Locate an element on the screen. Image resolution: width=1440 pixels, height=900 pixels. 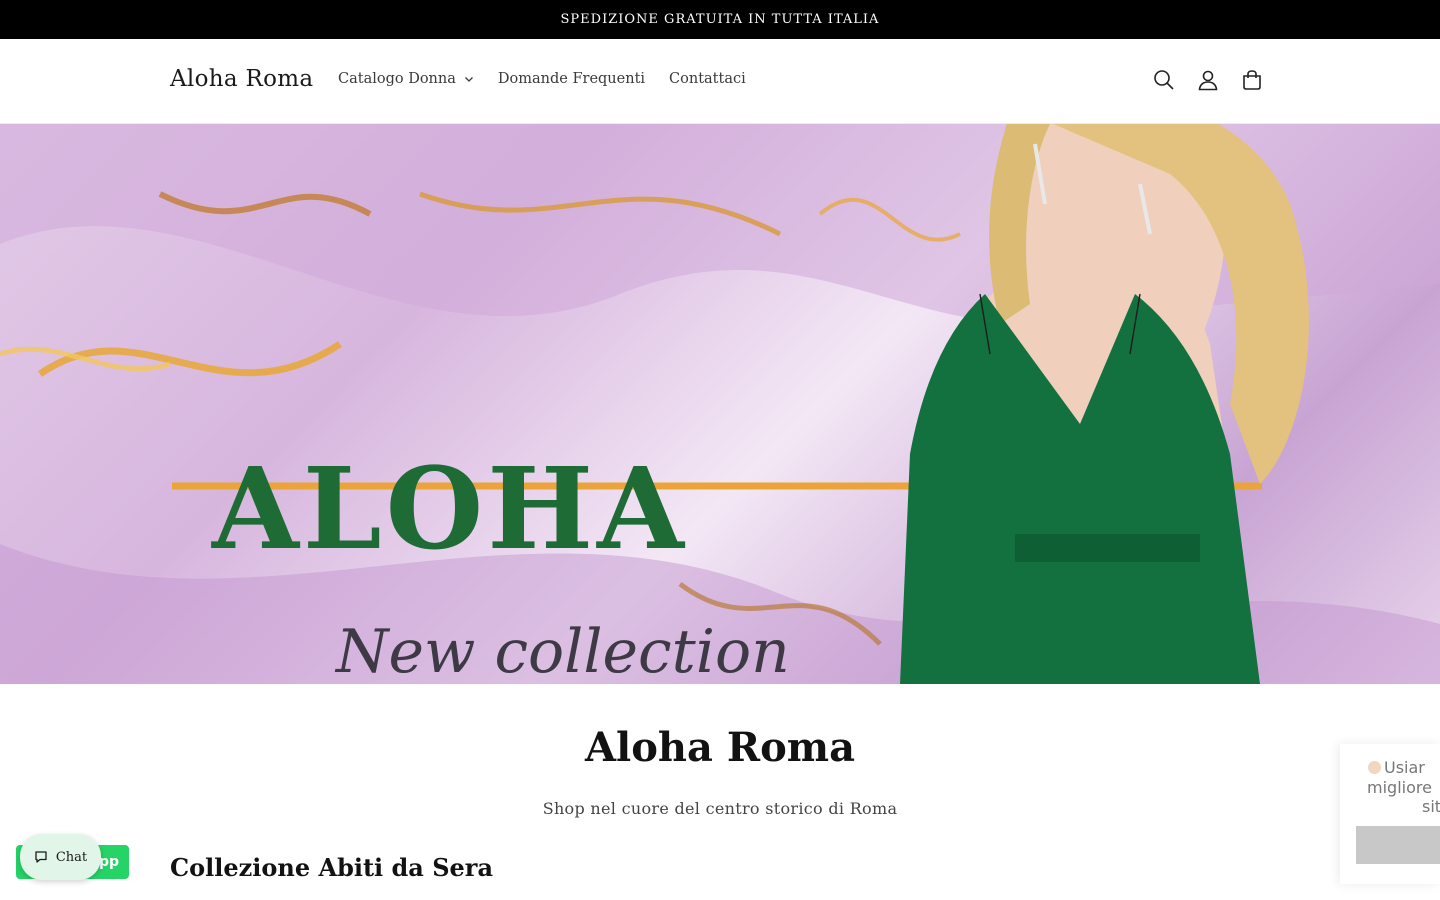
chat-label: Chat is located at coordinates (71, 857).